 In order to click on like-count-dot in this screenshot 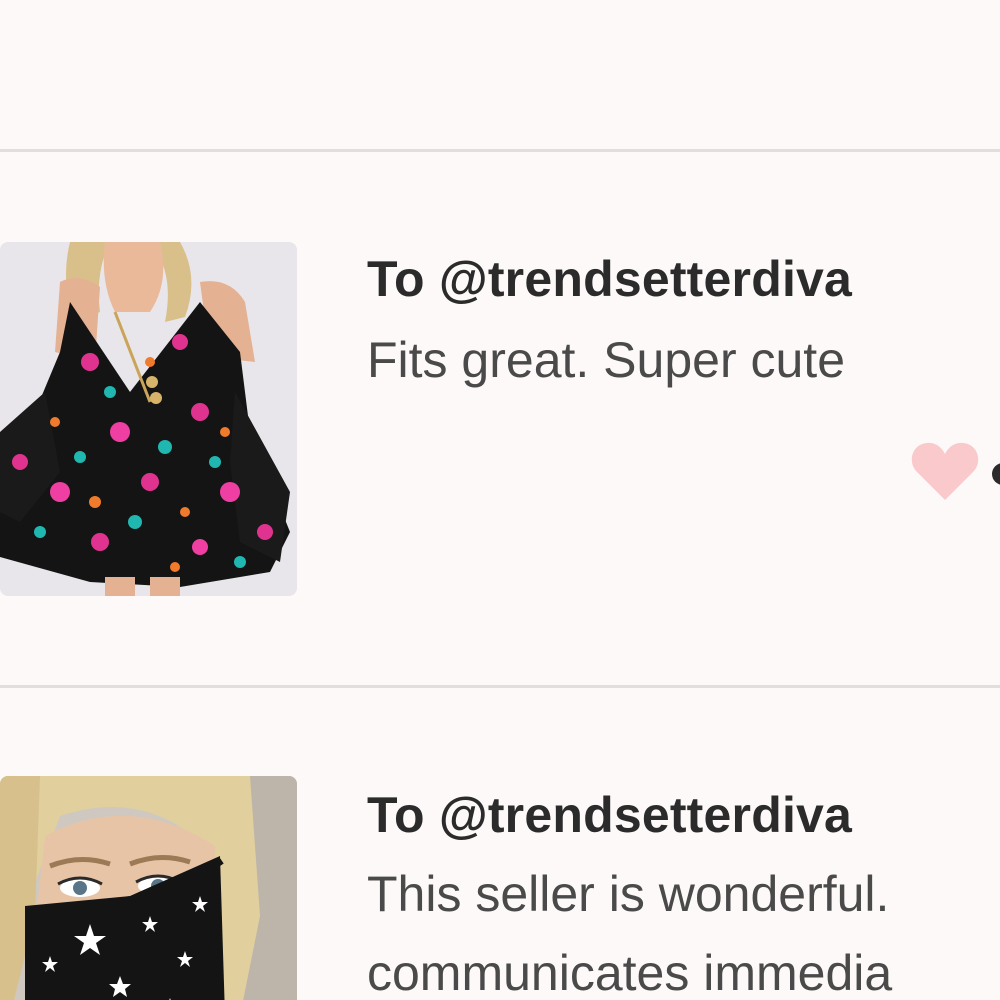, I will do `click(996, 474)`.